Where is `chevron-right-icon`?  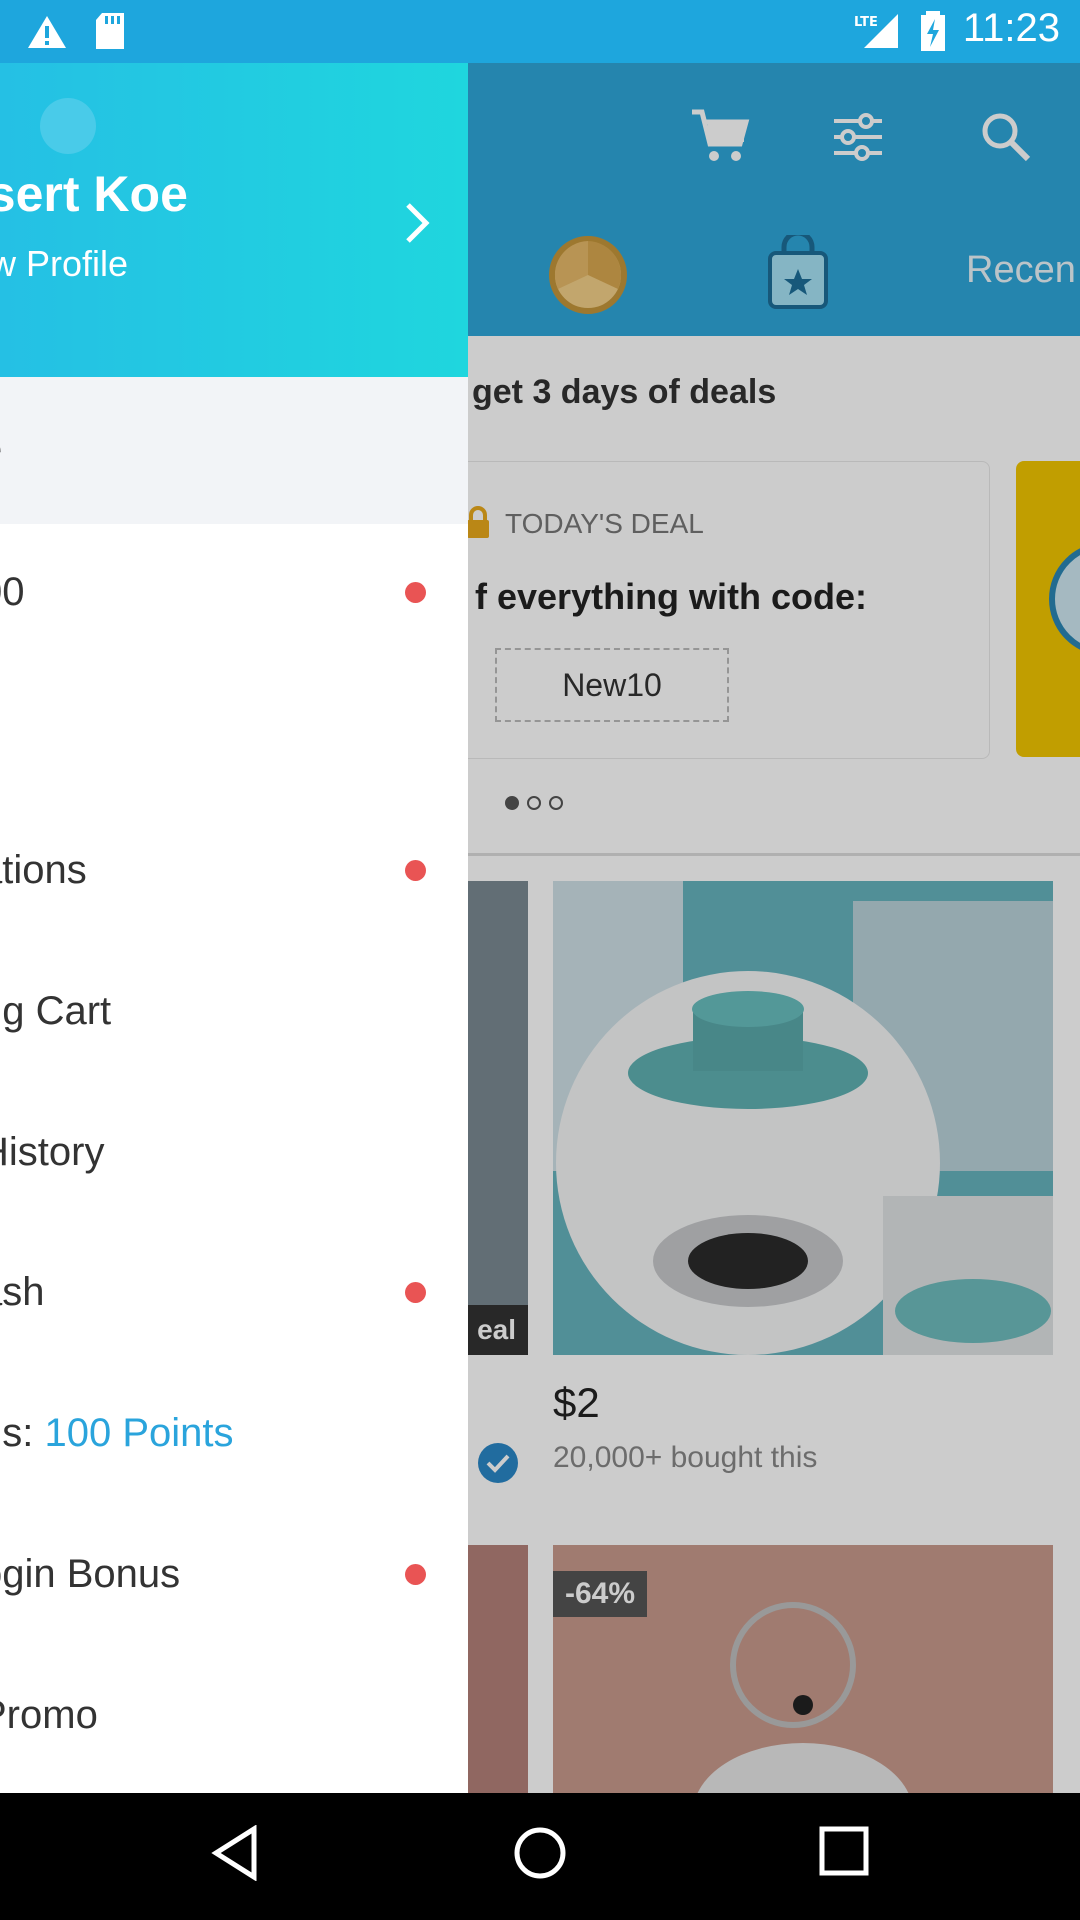 chevron-right-icon is located at coordinates (417, 223).